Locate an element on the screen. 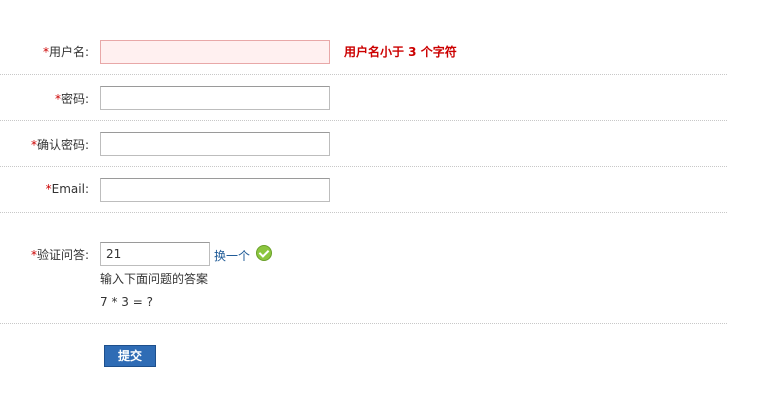 Image resolution: width=769 pixels, height=414 pixels. captcha-label-text: 验证问答: is located at coordinates (62, 255).